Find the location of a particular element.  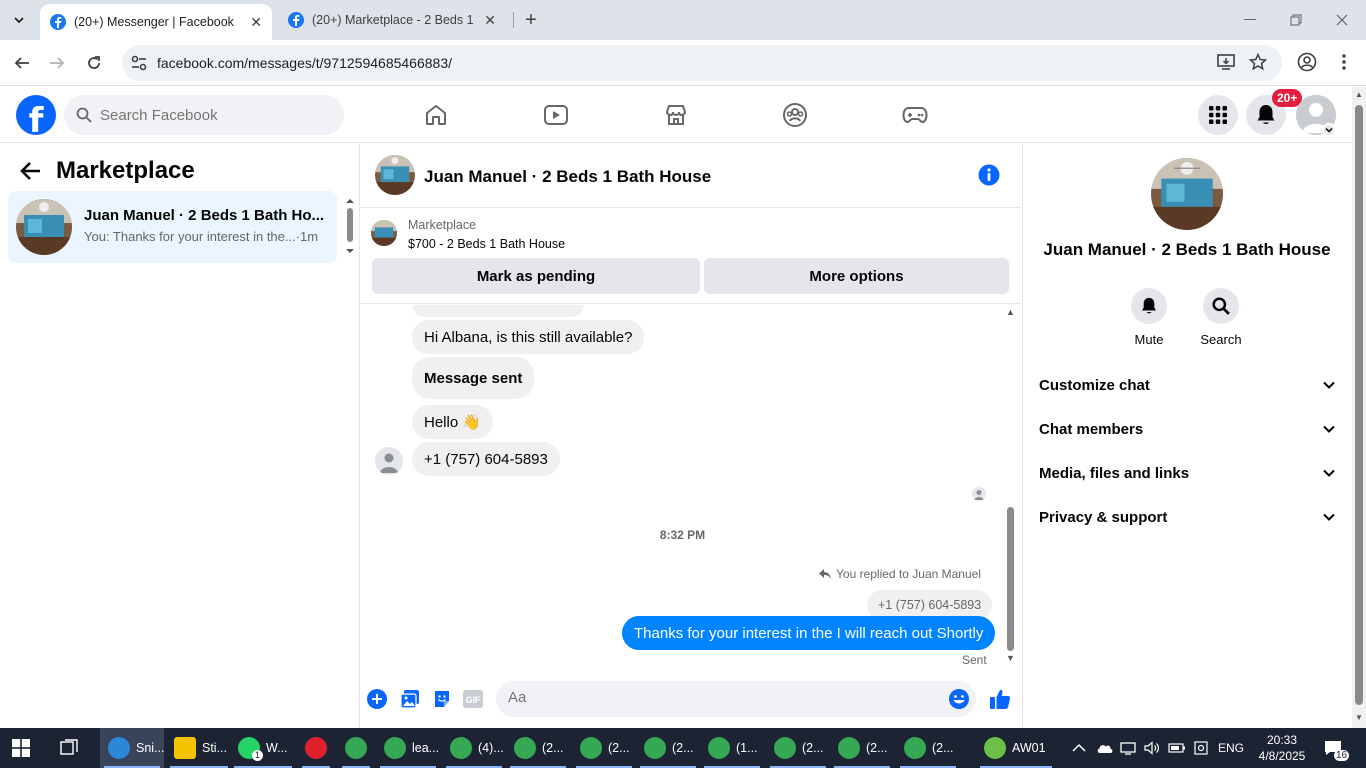

section-media-files-links: Media, files and links is located at coordinates (1187, 473).